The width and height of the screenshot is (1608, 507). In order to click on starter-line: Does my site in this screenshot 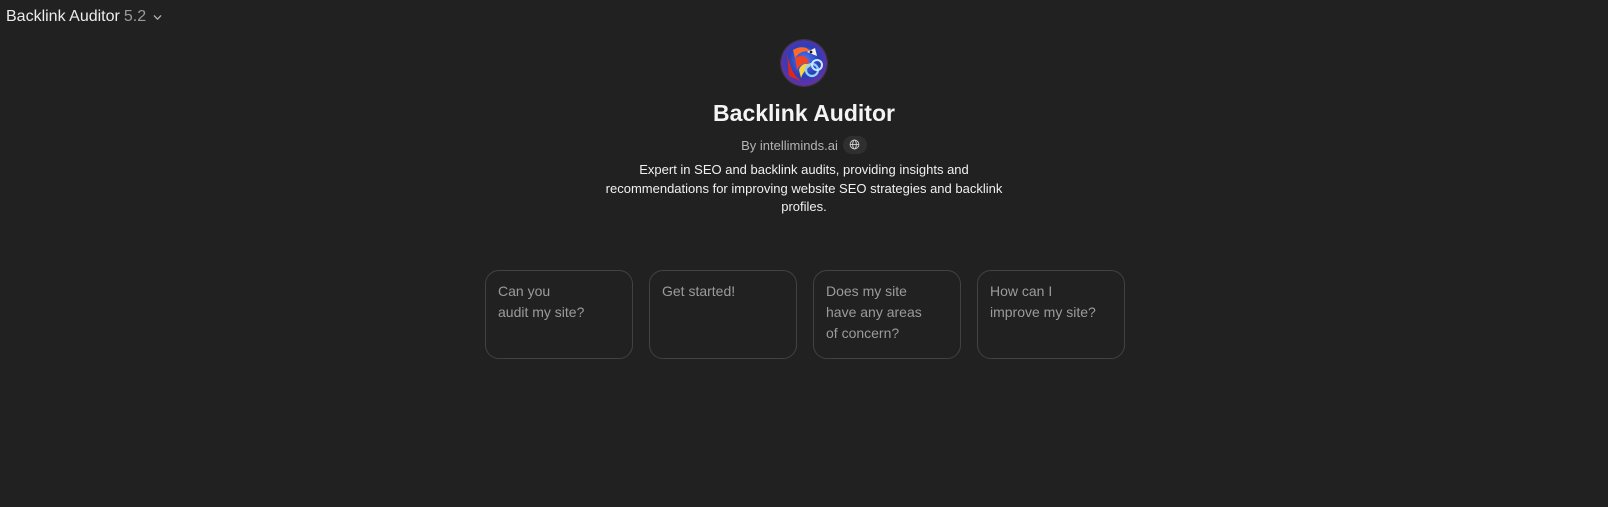, I will do `click(866, 291)`.